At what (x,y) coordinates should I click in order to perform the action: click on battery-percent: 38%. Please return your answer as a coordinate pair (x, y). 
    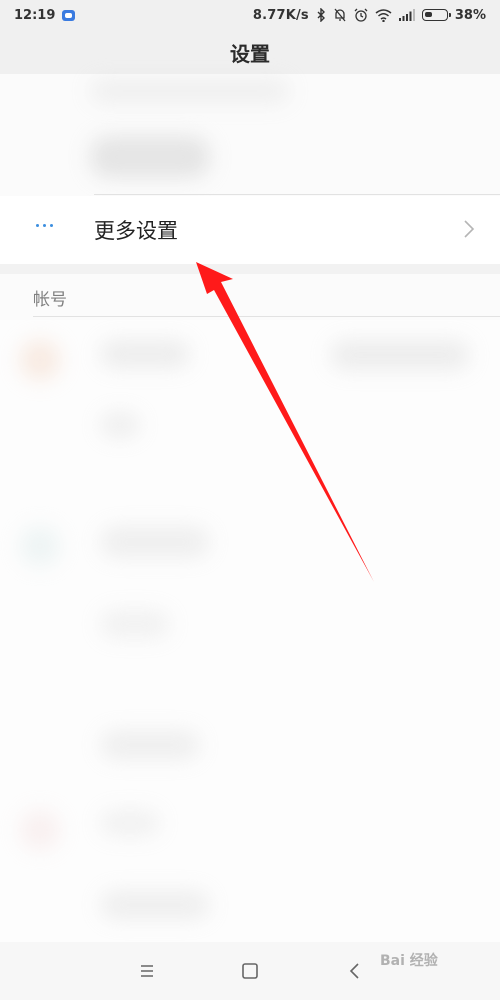
    Looking at the image, I should click on (470, 15).